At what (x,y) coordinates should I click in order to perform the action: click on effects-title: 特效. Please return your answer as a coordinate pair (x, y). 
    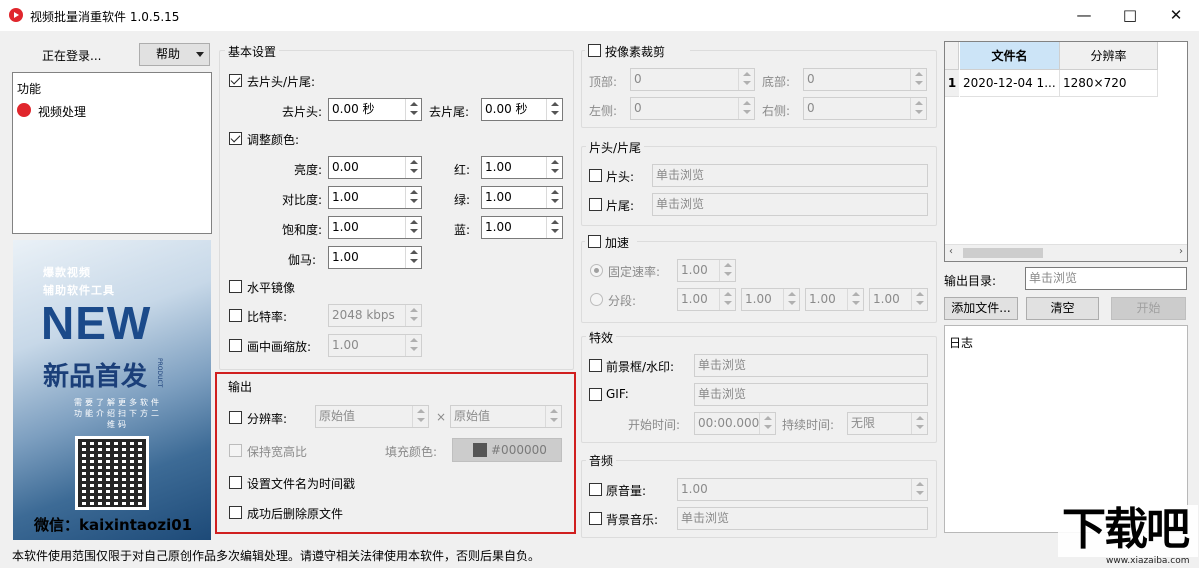
    Looking at the image, I should click on (601, 337).